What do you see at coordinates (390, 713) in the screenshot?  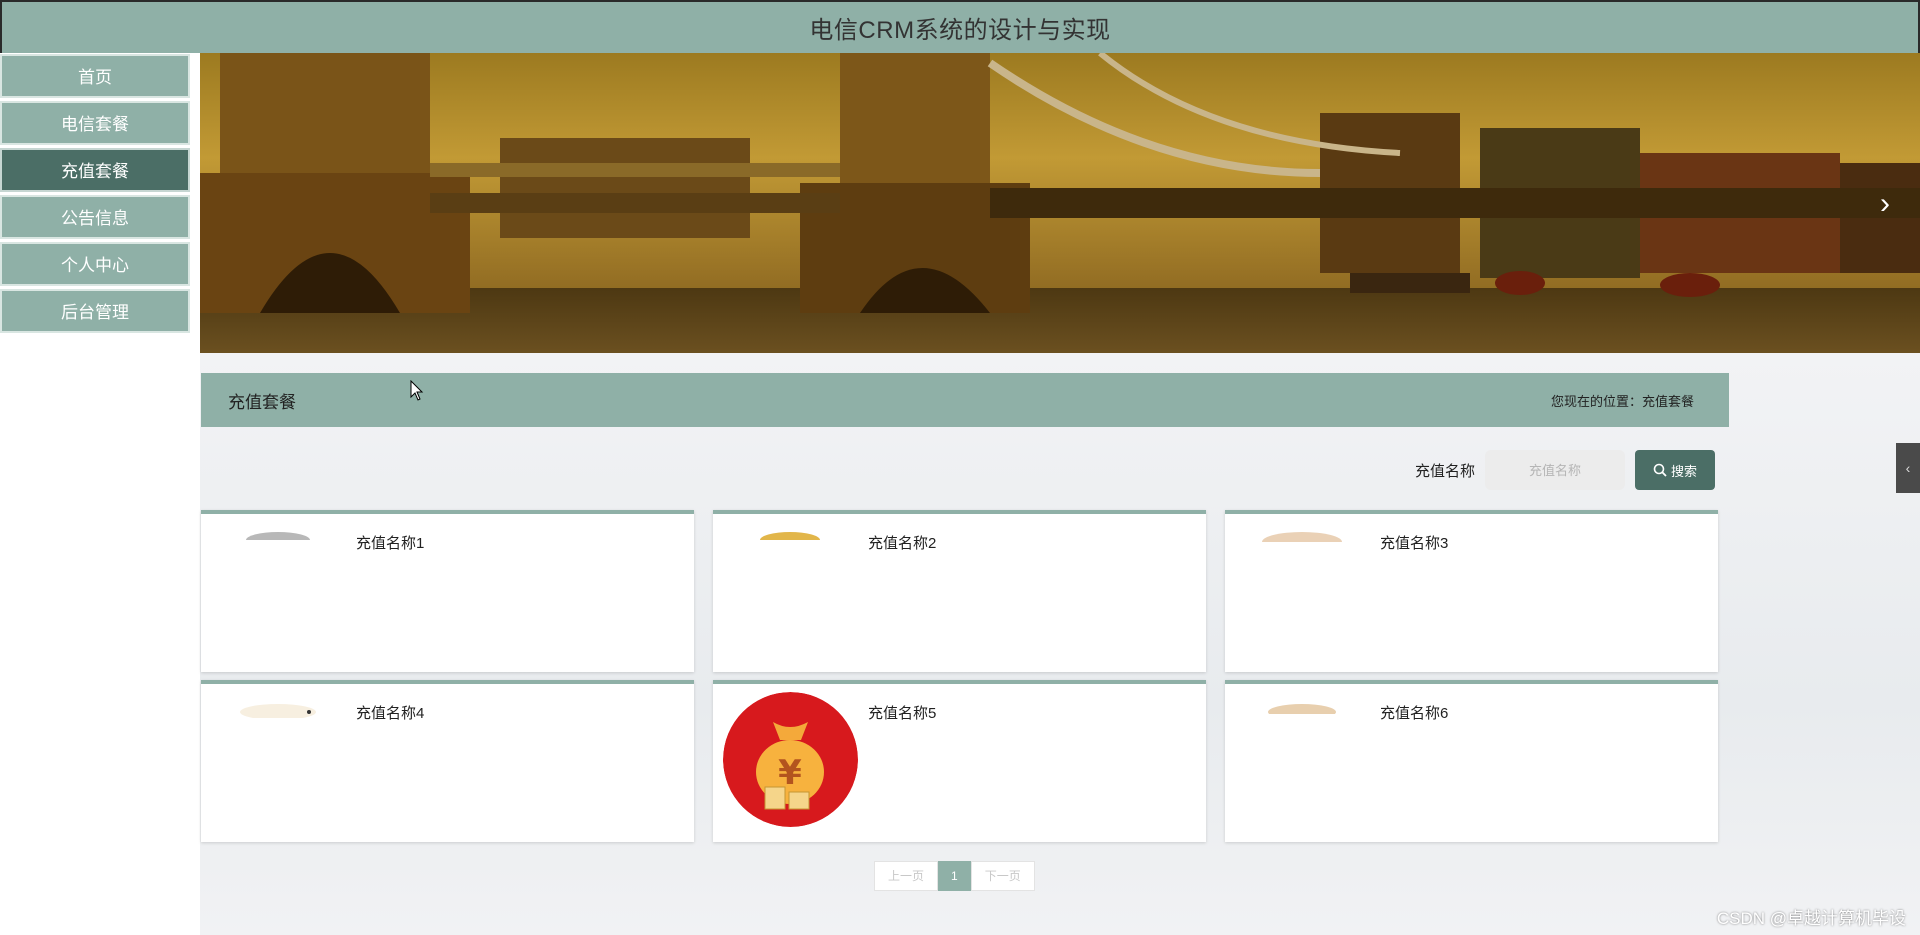 I see `card-title: 充值名称4` at bounding box center [390, 713].